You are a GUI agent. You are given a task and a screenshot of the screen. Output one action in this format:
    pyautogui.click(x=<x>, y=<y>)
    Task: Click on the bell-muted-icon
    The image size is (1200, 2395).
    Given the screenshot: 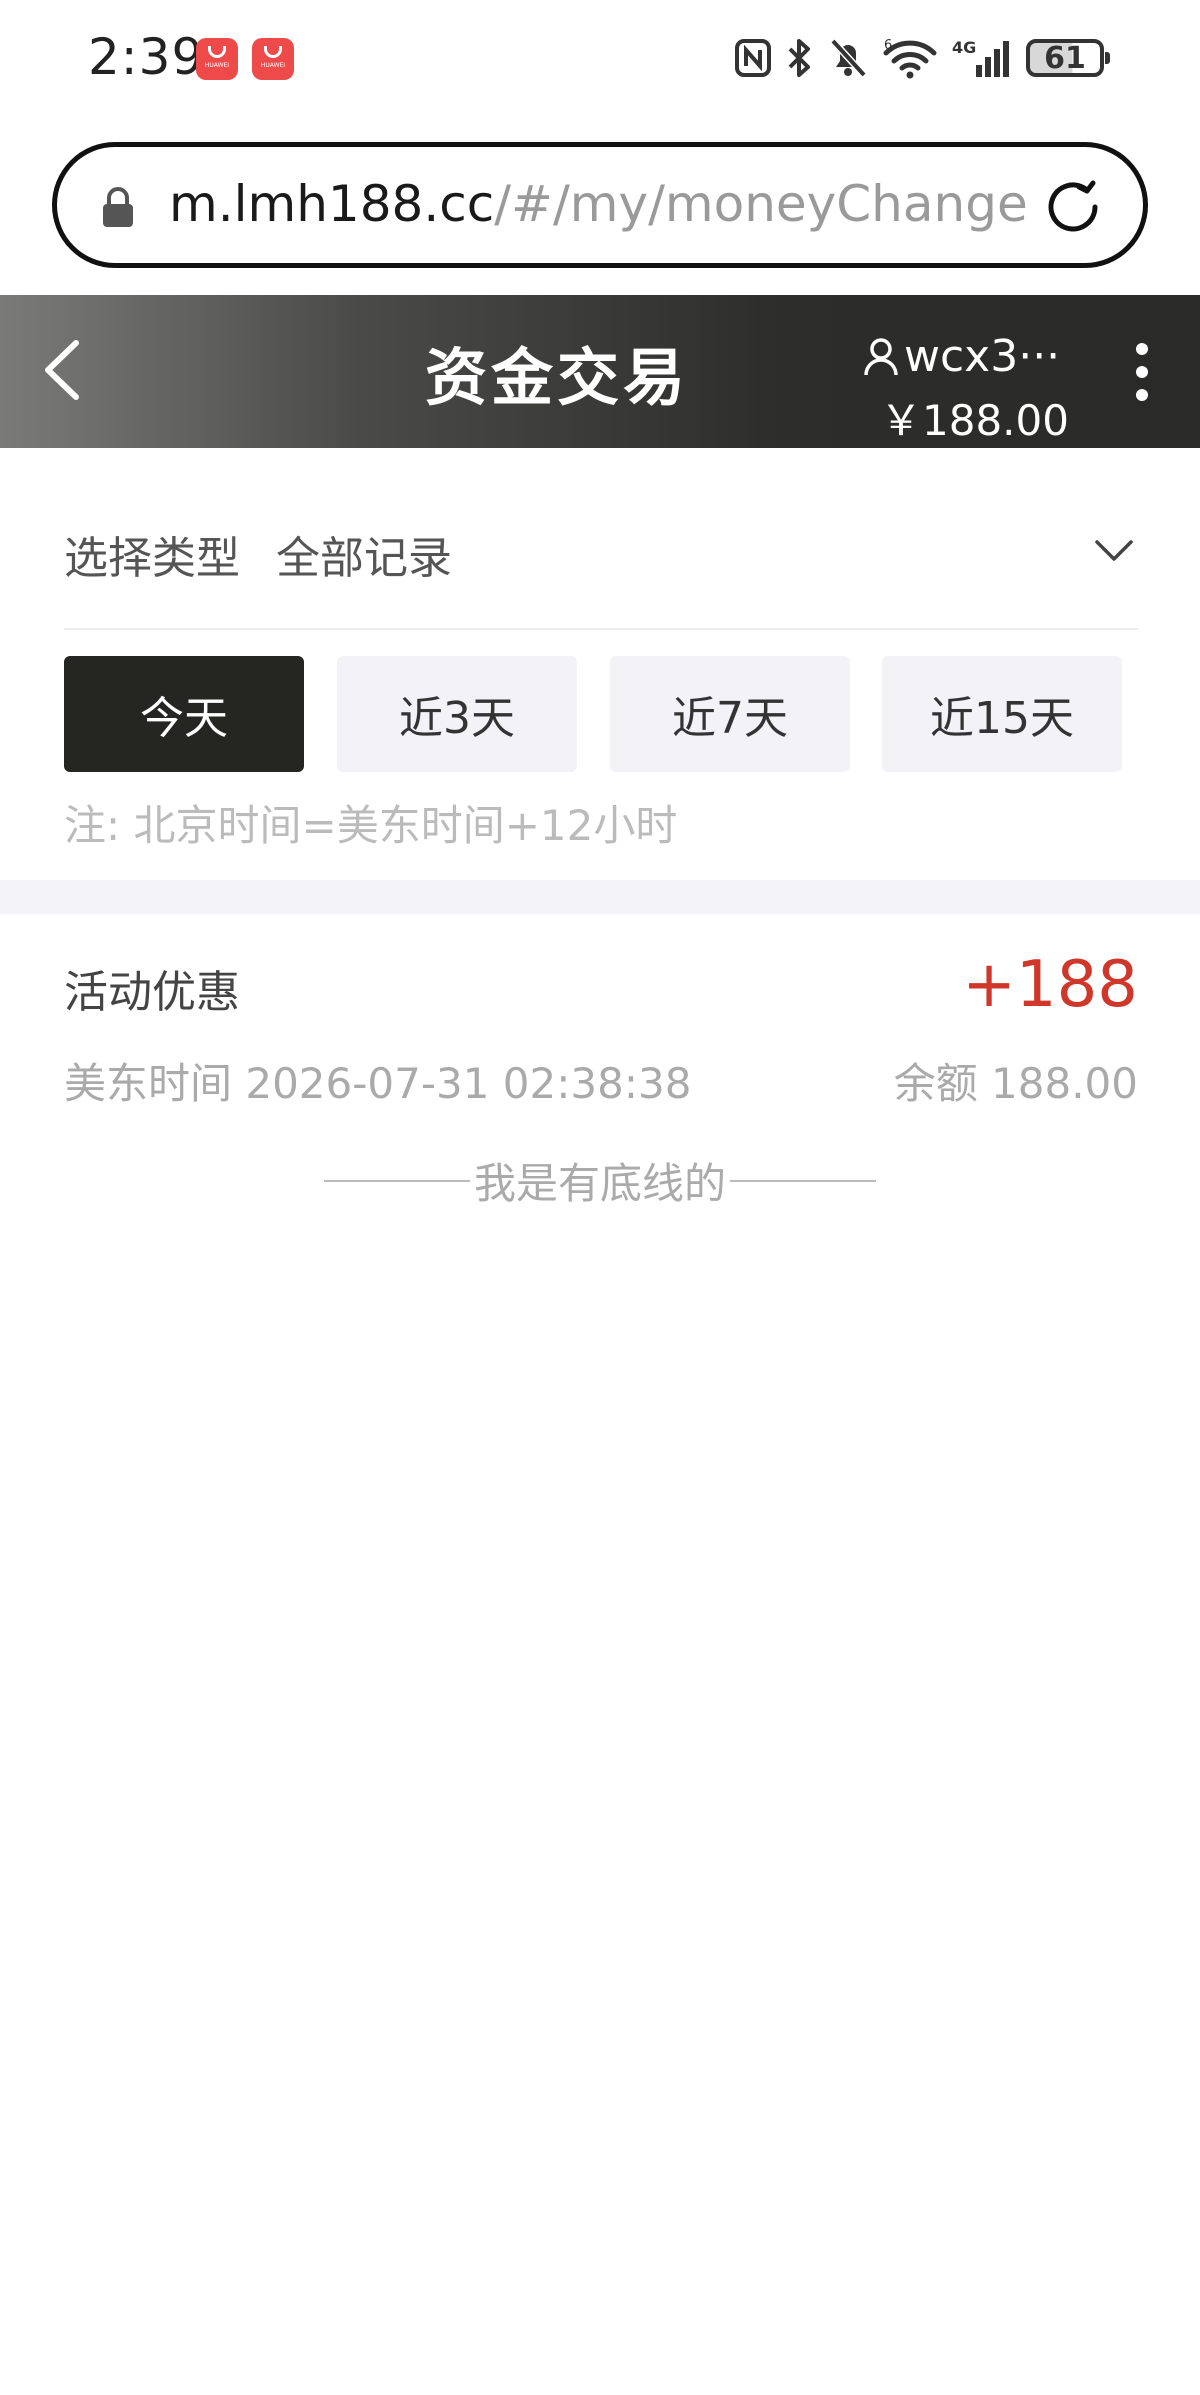 What is the action you would take?
    pyautogui.click(x=848, y=58)
    